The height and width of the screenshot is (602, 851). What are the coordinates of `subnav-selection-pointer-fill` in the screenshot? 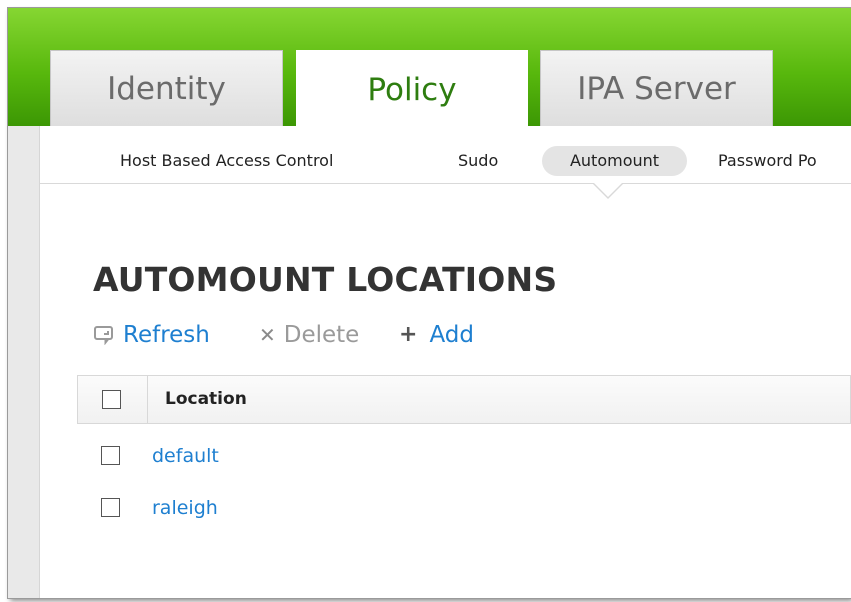 It's located at (608, 189).